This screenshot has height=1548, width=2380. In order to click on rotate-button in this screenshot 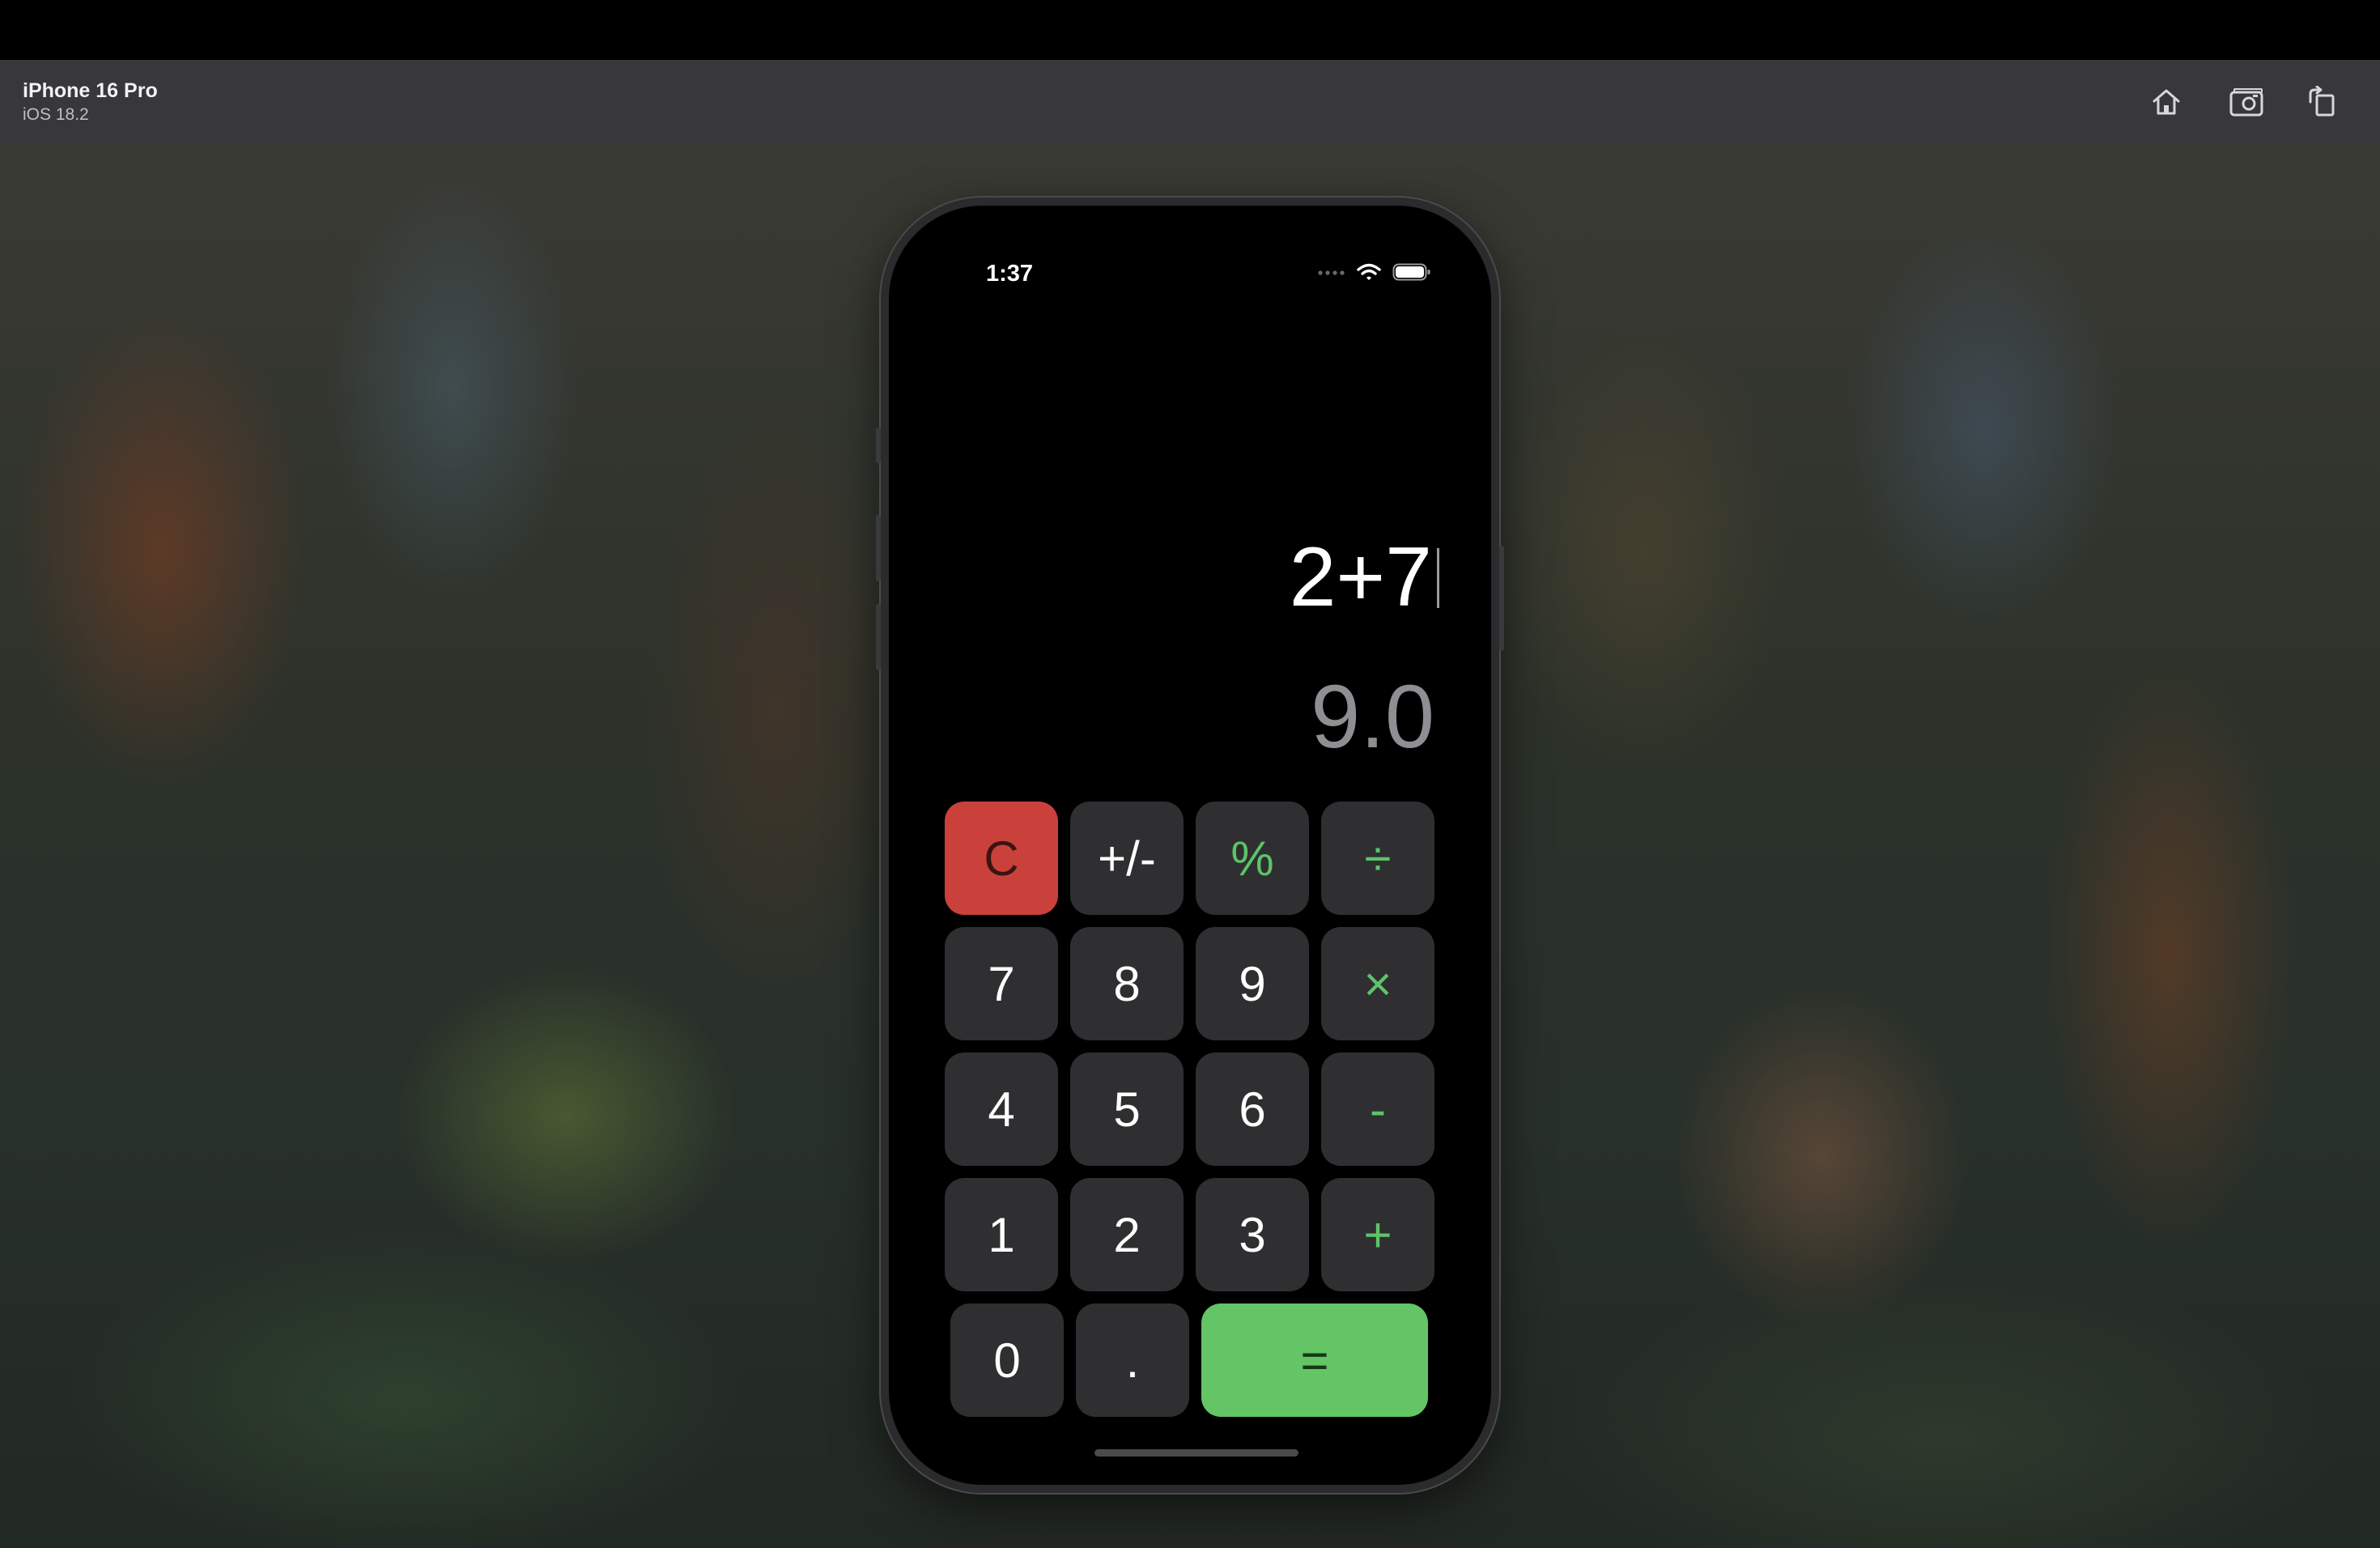, I will do `click(2322, 102)`.